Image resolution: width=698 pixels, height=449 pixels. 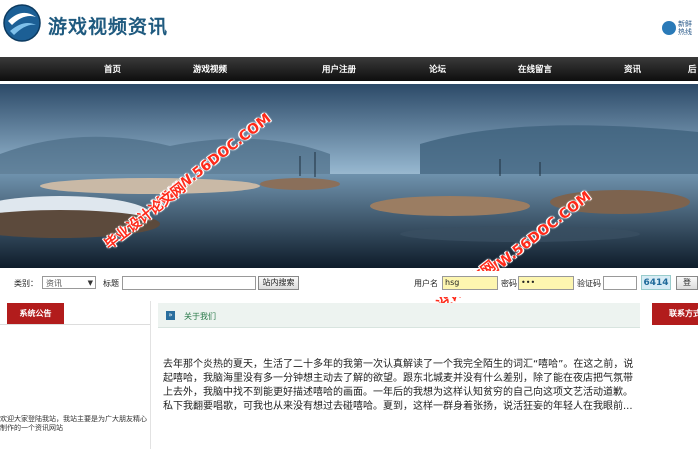 I want to click on contact-tab: 联系方式, so click(x=675, y=314).